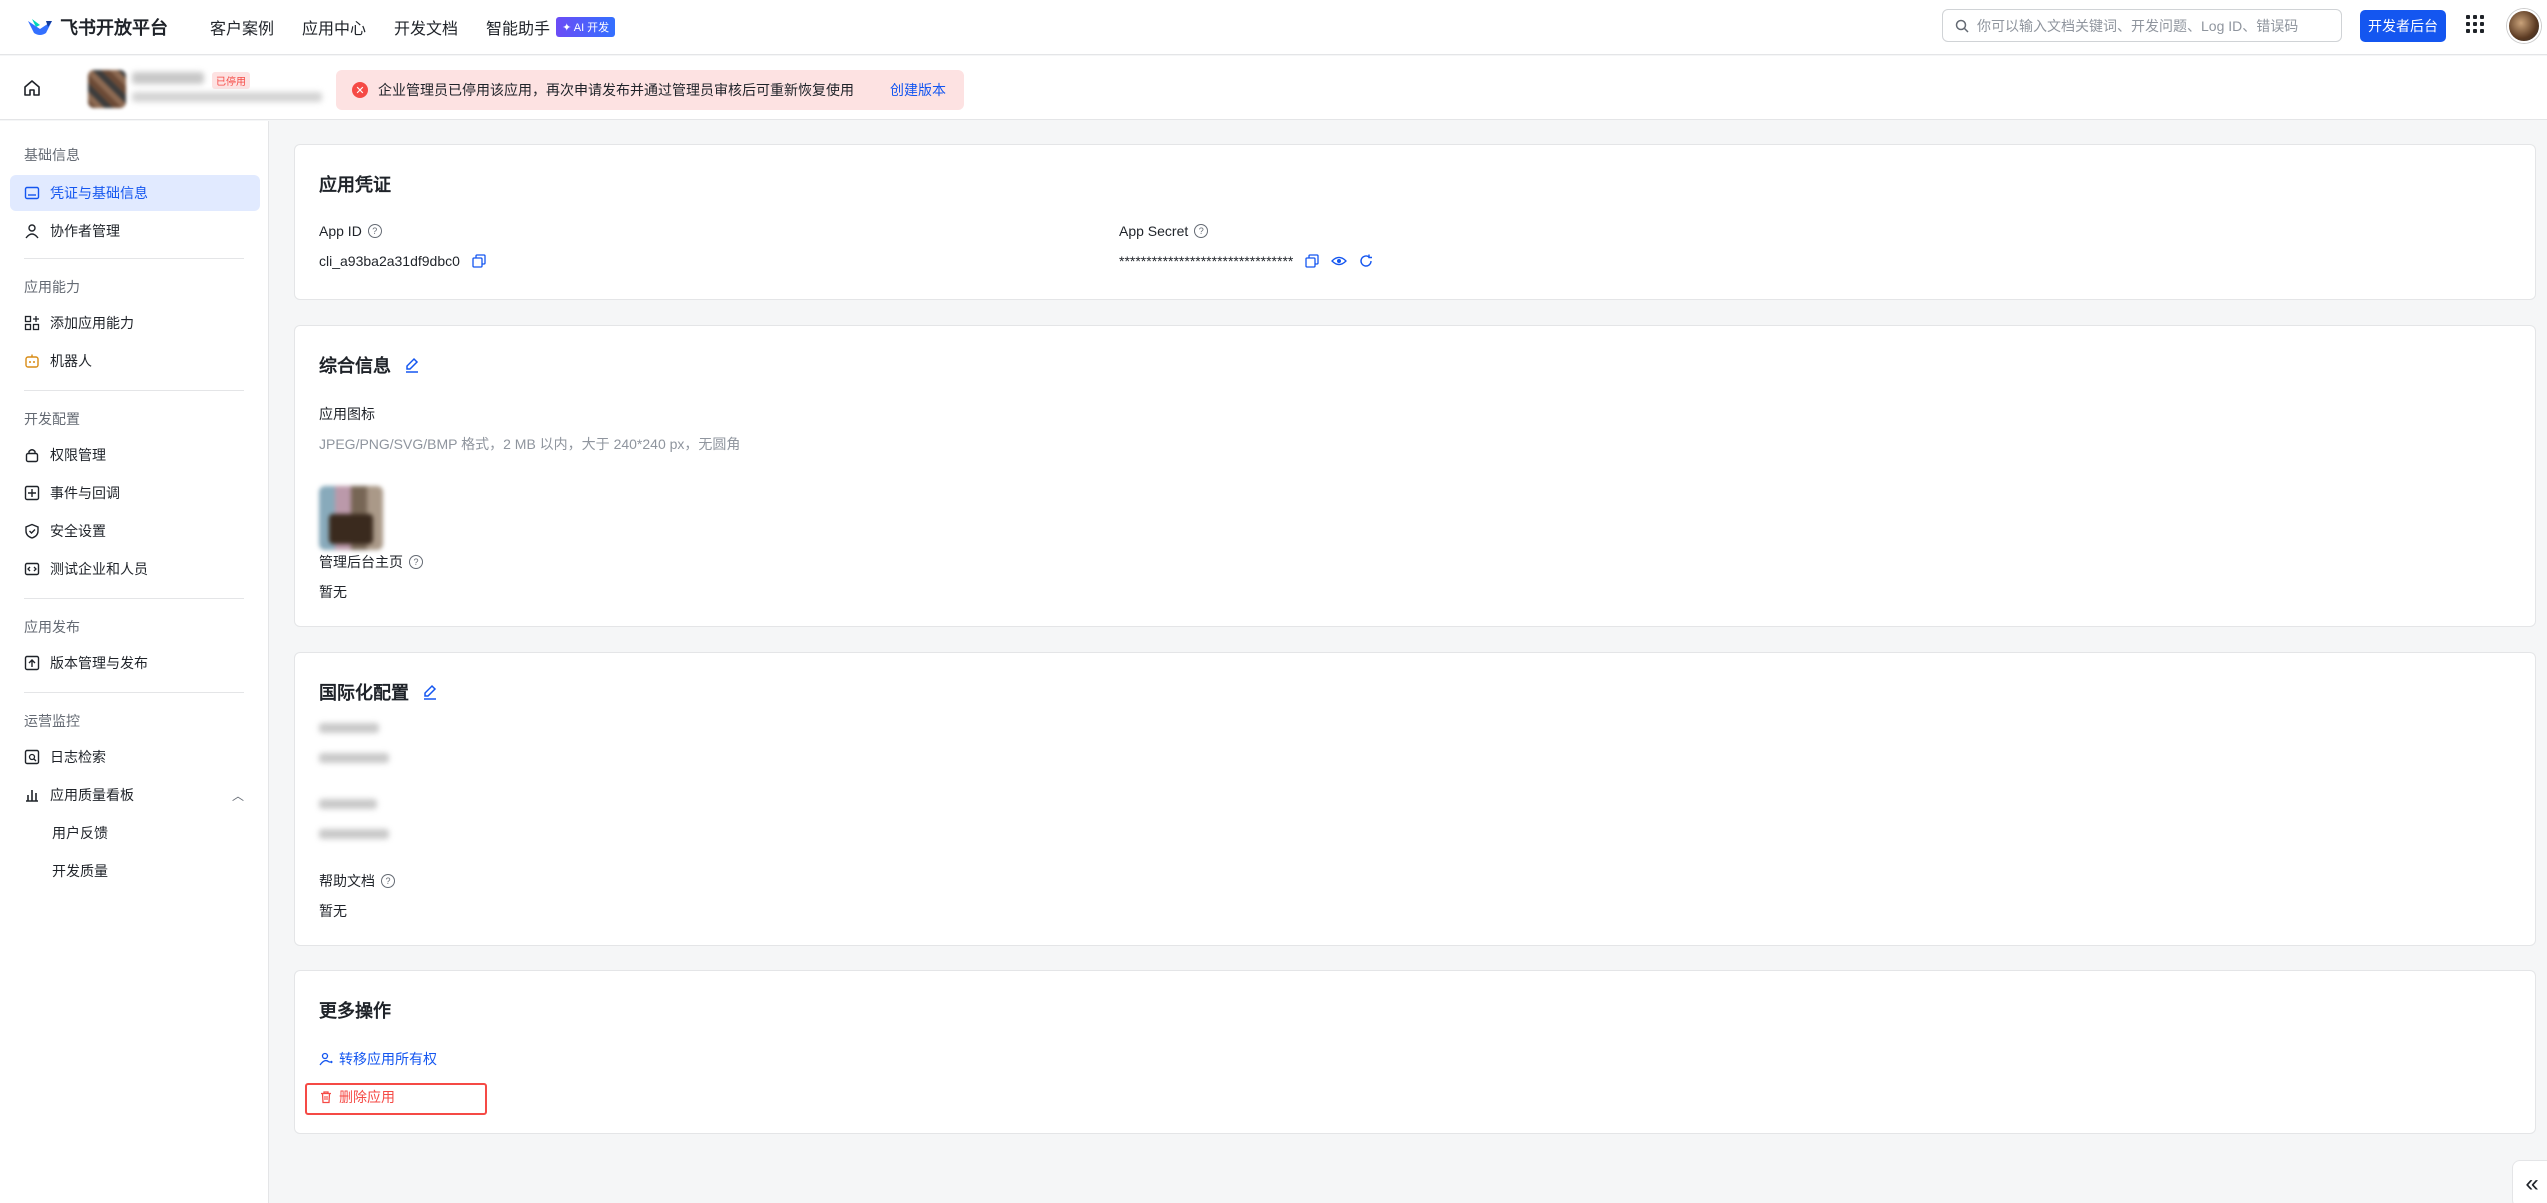  Describe the element at coordinates (2475, 24) in the screenshot. I see `app-grid-icon` at that location.